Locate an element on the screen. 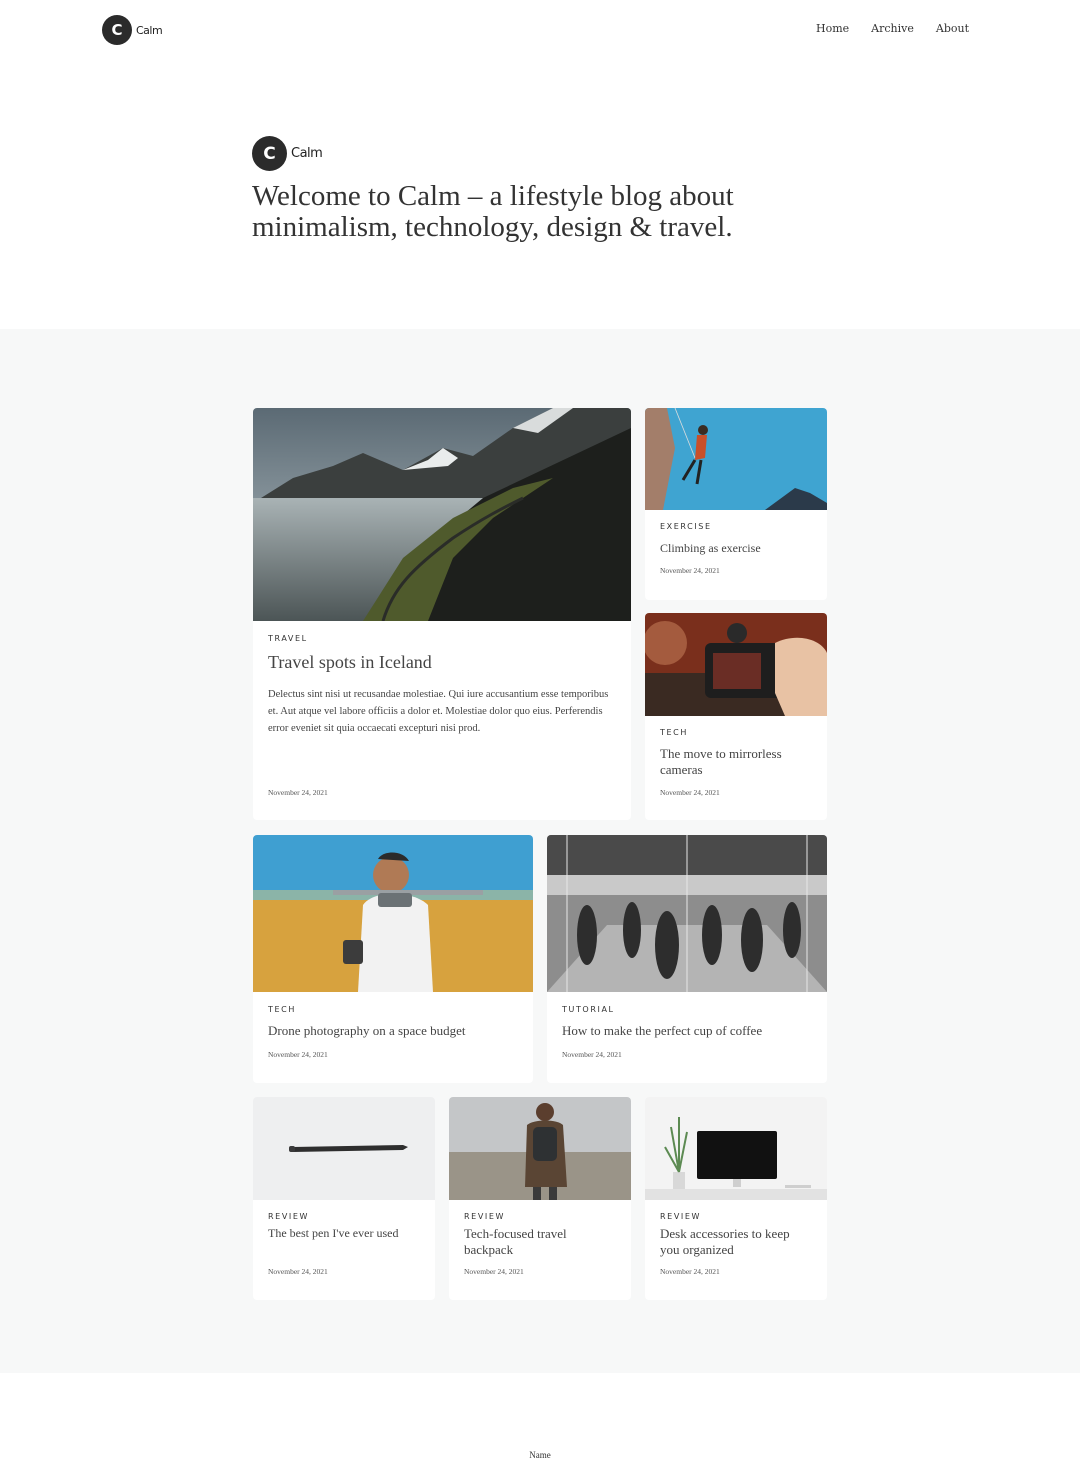 This screenshot has height=1460, width=1080. post-title: Climbing as exercise is located at coordinates (736, 548).